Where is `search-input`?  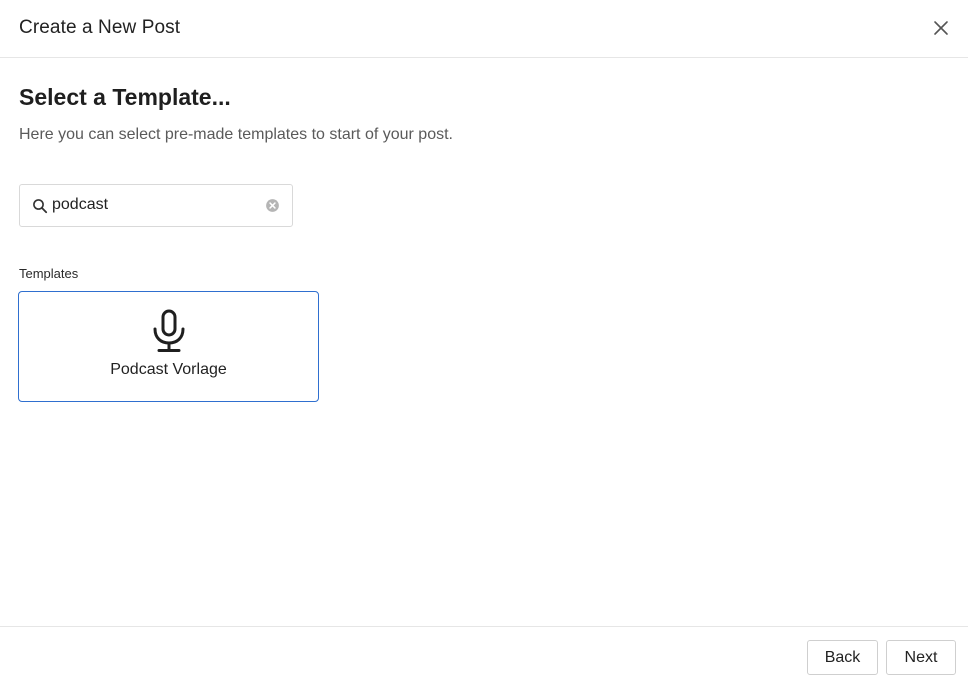 search-input is located at coordinates (157, 205).